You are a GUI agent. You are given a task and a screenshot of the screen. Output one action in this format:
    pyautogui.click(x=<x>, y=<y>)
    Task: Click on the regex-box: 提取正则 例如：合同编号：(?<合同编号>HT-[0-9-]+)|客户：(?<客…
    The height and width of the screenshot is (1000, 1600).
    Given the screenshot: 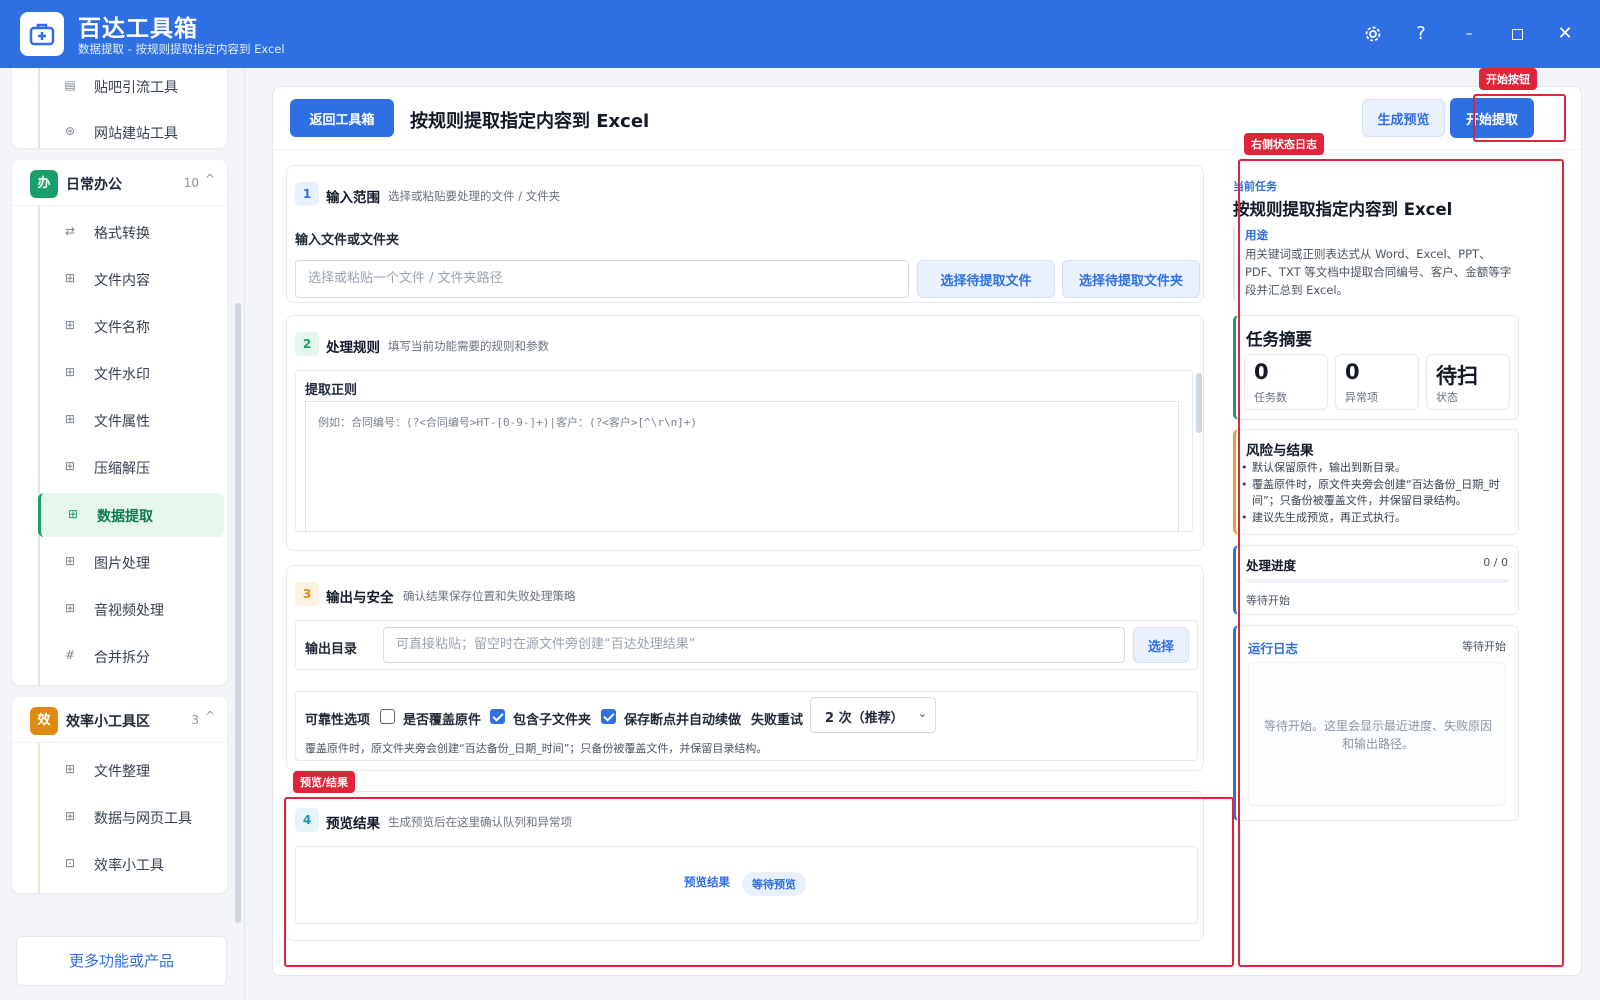 What is the action you would take?
    pyautogui.click(x=748, y=451)
    